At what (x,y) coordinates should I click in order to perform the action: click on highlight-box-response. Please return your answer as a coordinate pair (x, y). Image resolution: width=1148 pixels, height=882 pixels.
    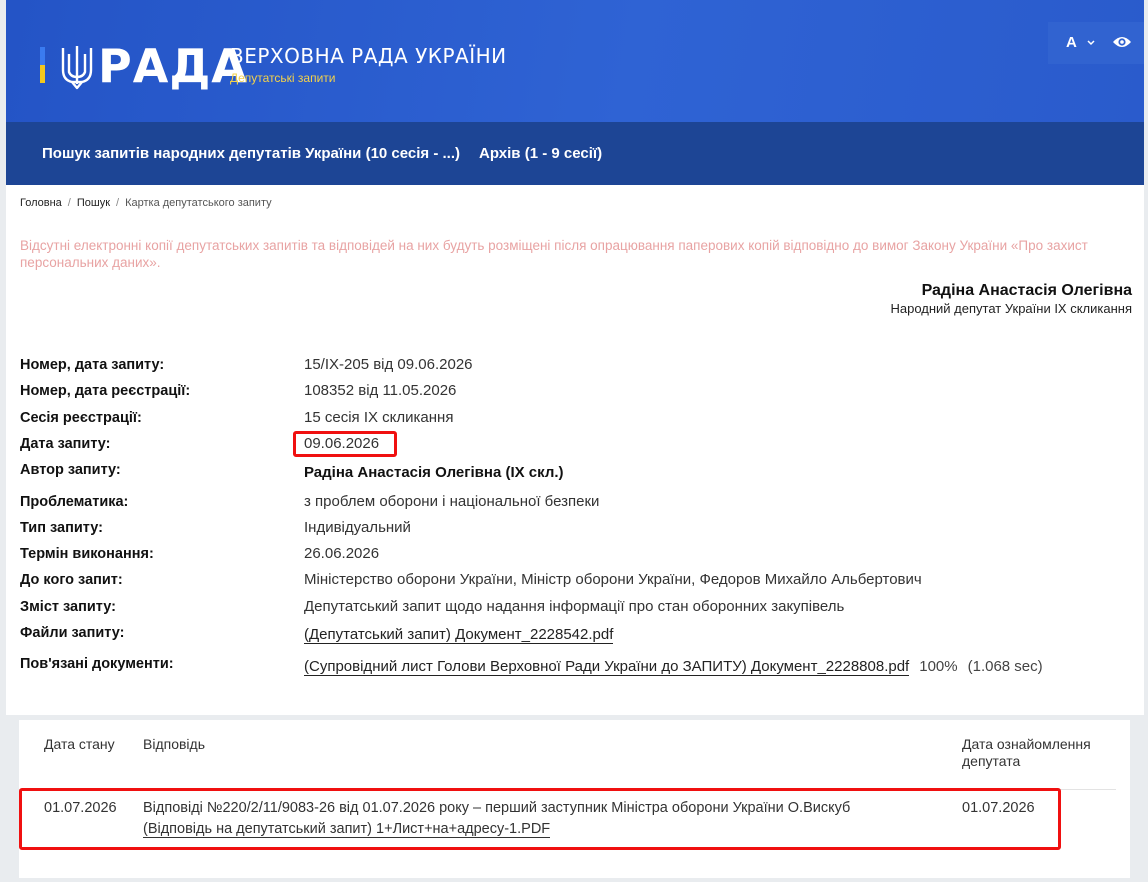
    Looking at the image, I should click on (540, 819).